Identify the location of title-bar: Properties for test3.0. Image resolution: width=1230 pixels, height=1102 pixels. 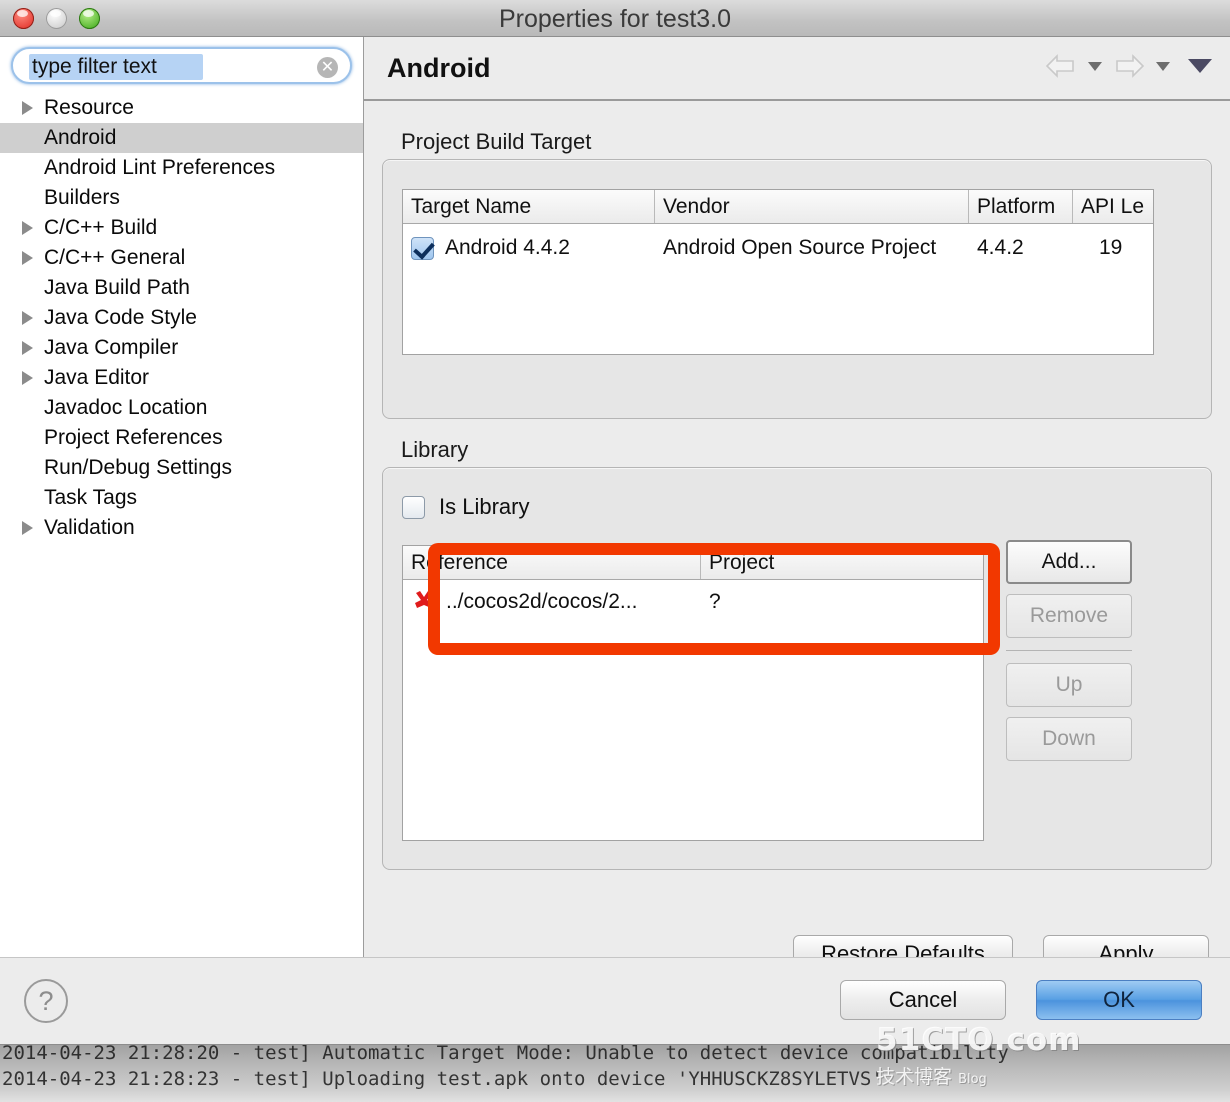
(615, 18).